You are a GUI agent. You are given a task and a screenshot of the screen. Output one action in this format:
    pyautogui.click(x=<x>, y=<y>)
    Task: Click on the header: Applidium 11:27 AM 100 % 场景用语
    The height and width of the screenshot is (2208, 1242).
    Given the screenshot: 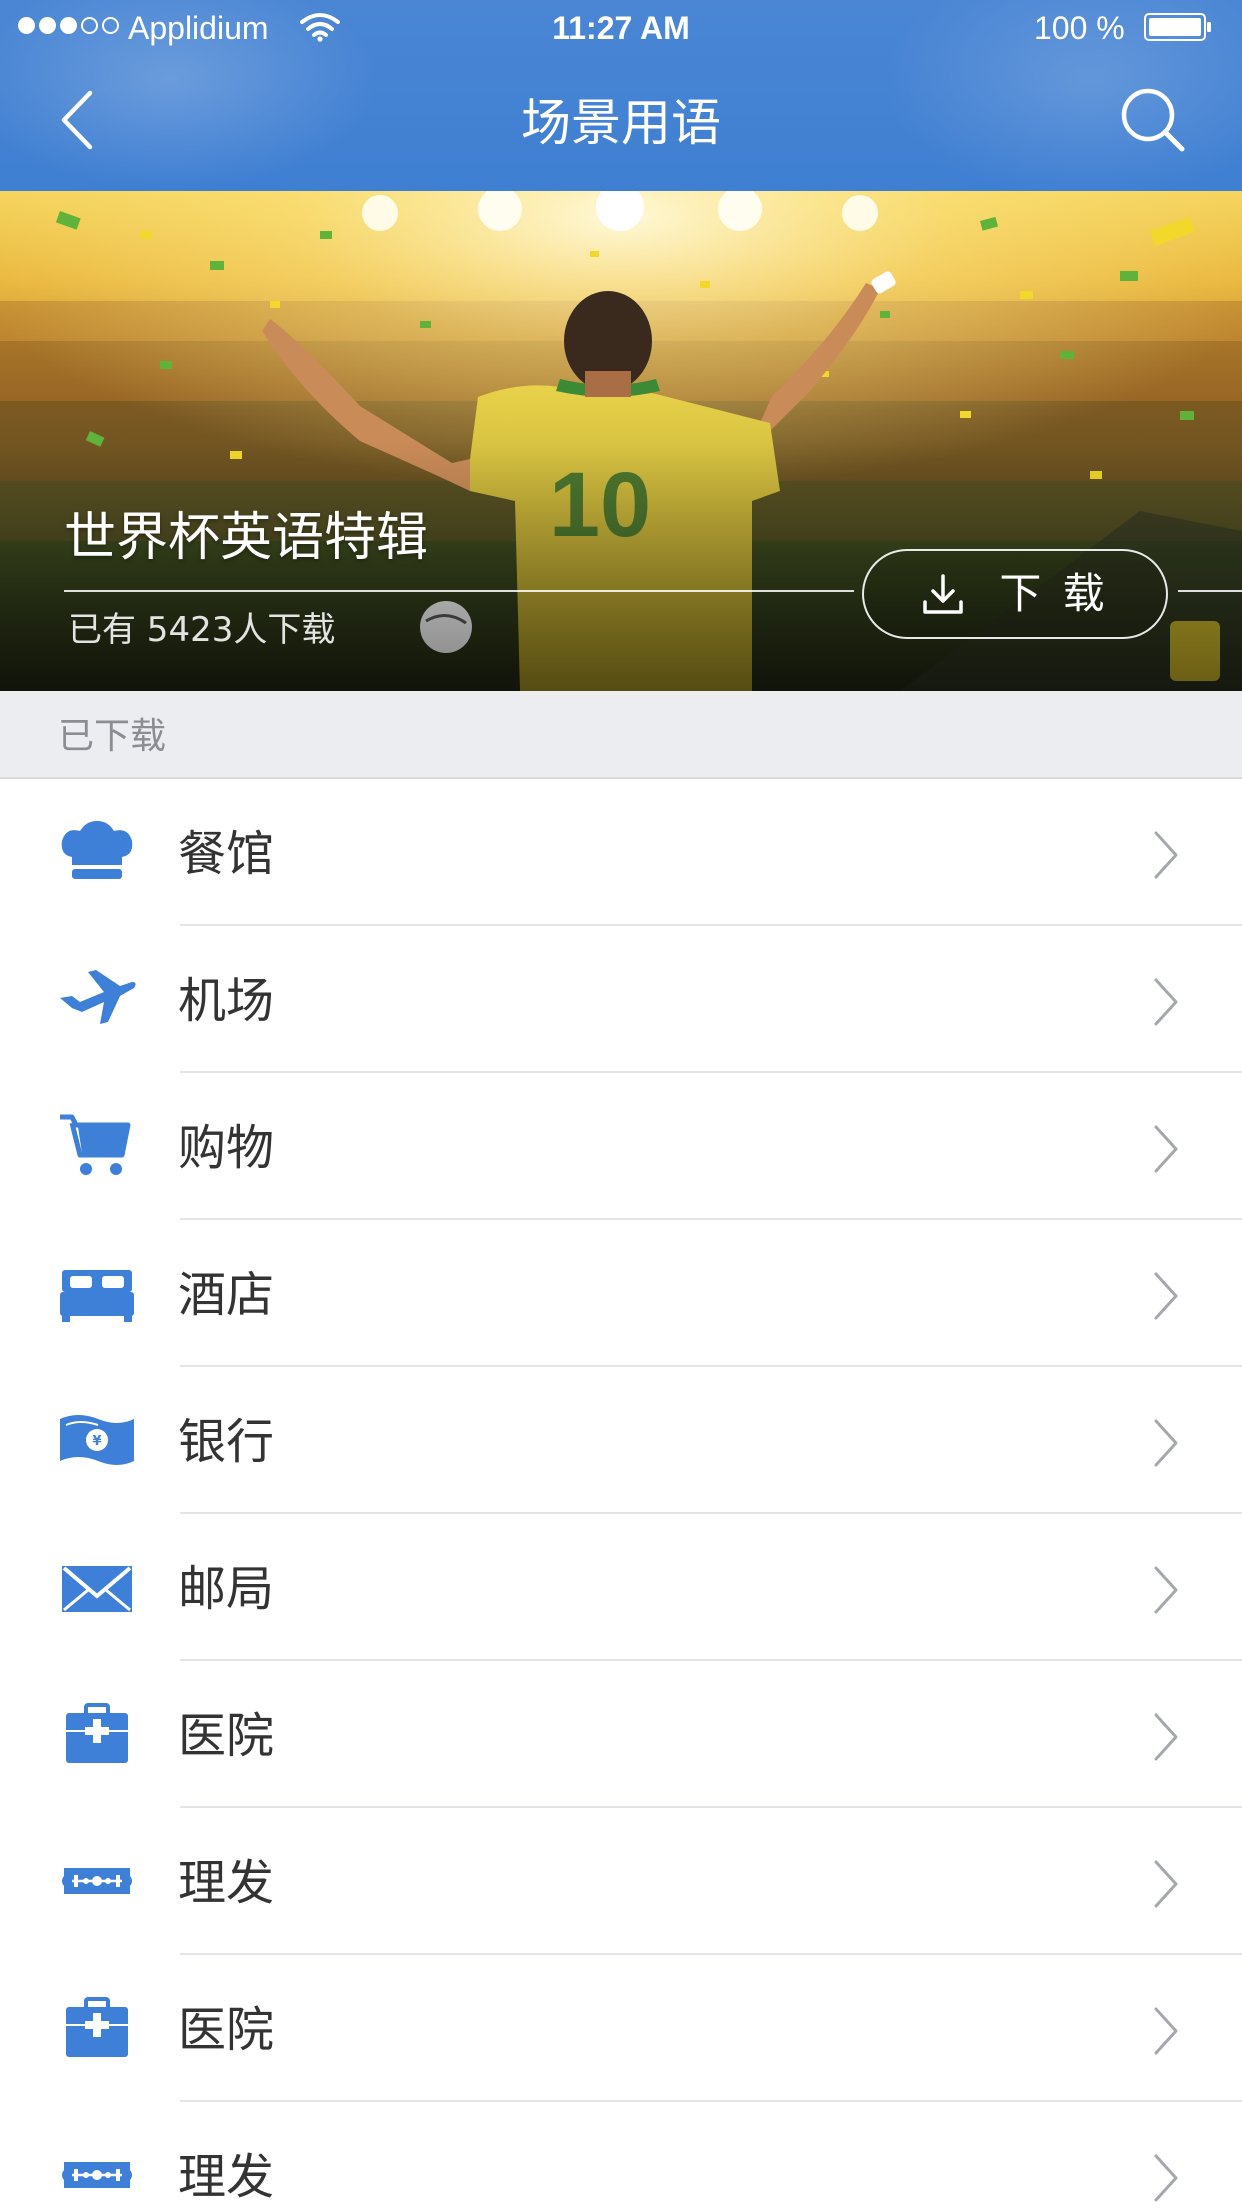 What is the action you would take?
    pyautogui.click(x=621, y=95)
    